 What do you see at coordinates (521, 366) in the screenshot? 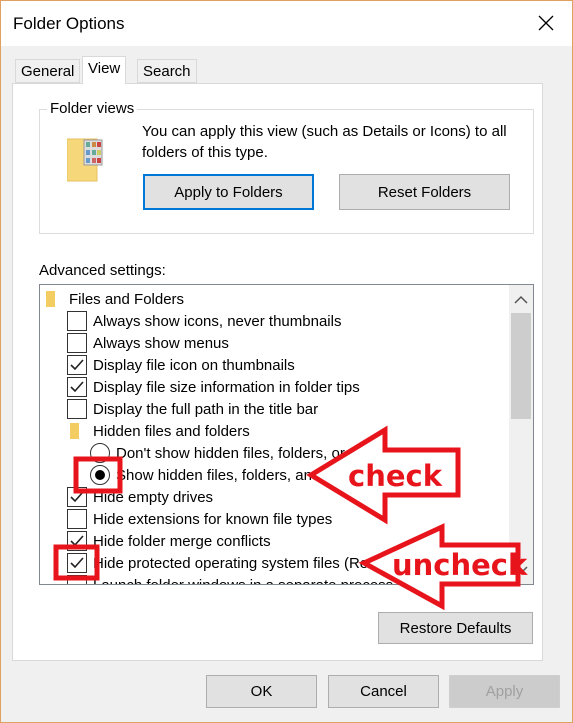
I see `scrollbar-thumb` at bounding box center [521, 366].